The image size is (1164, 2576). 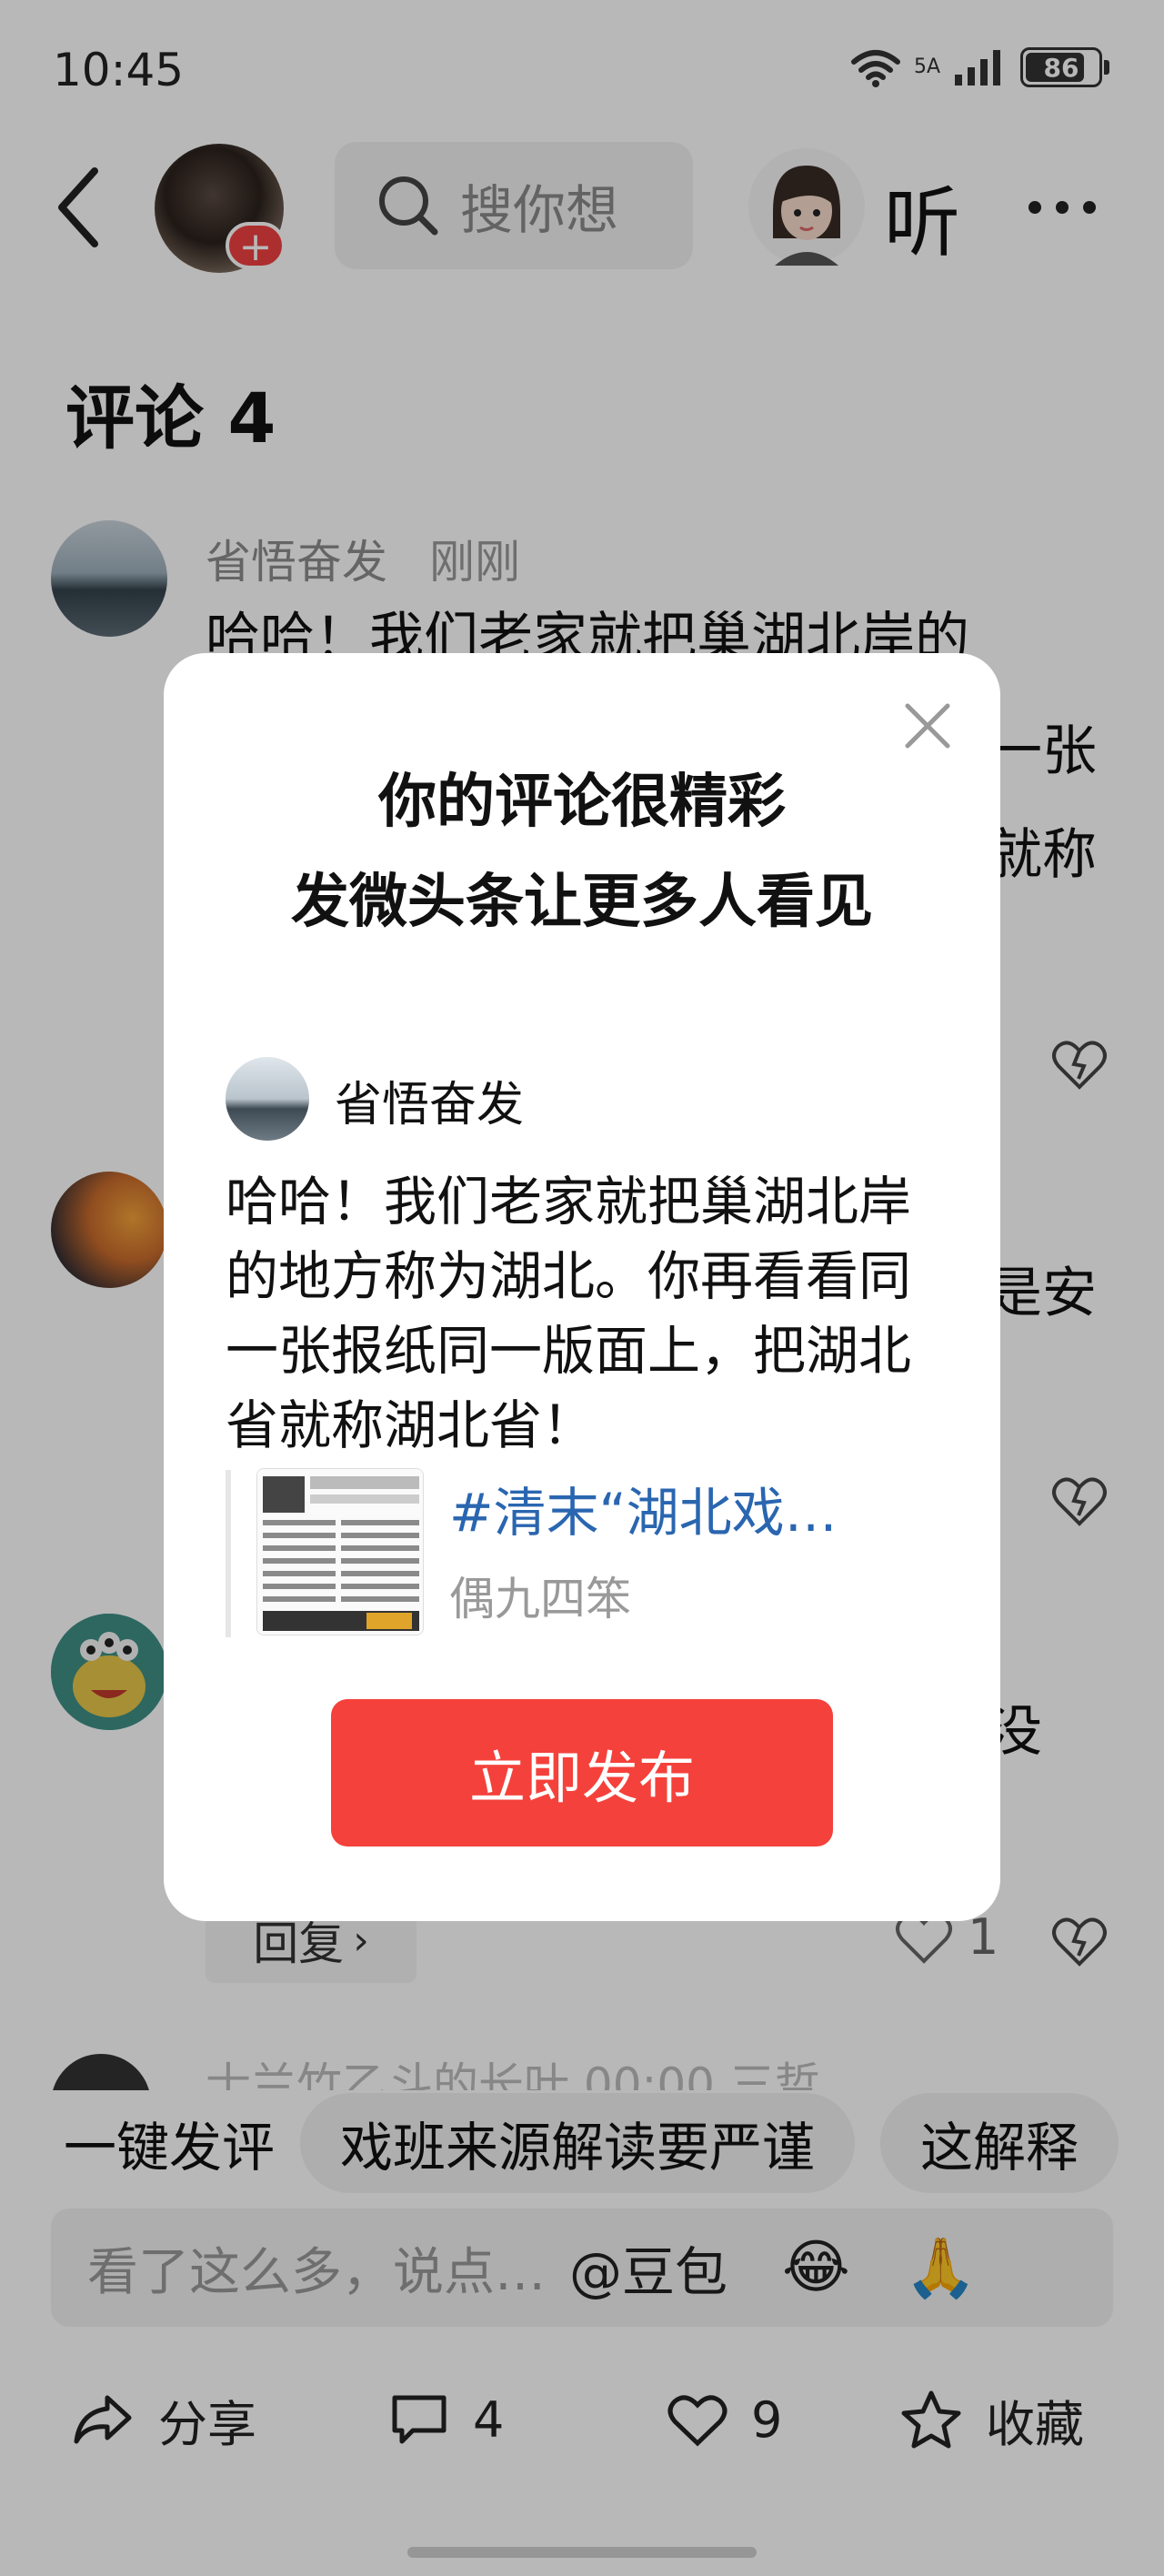 What do you see at coordinates (340, 1551) in the screenshot?
I see `article-thumbnail` at bounding box center [340, 1551].